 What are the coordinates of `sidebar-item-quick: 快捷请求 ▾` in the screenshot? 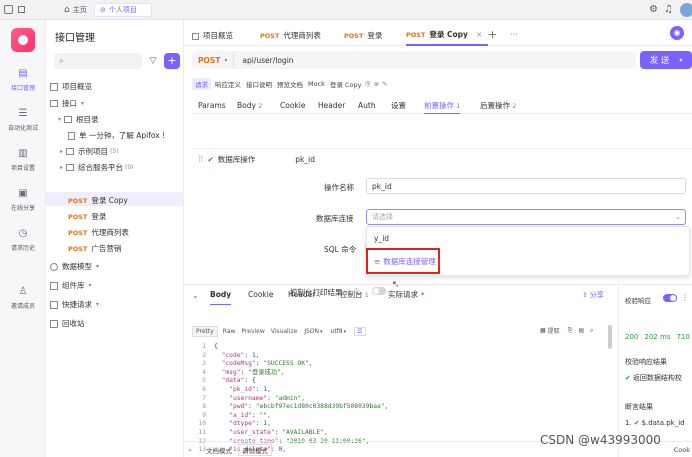 It's located at (74, 304).